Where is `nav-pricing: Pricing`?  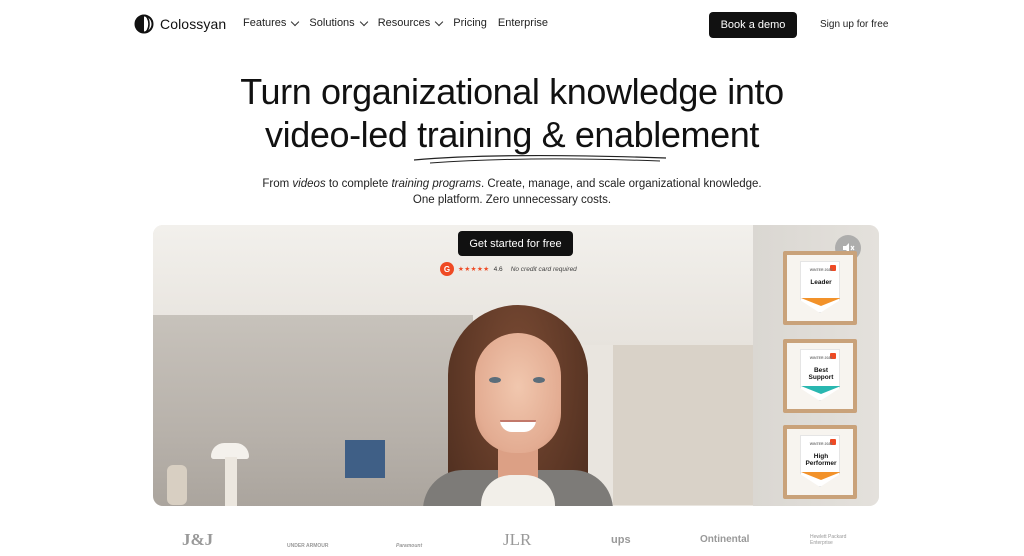
nav-pricing: Pricing is located at coordinates (470, 23).